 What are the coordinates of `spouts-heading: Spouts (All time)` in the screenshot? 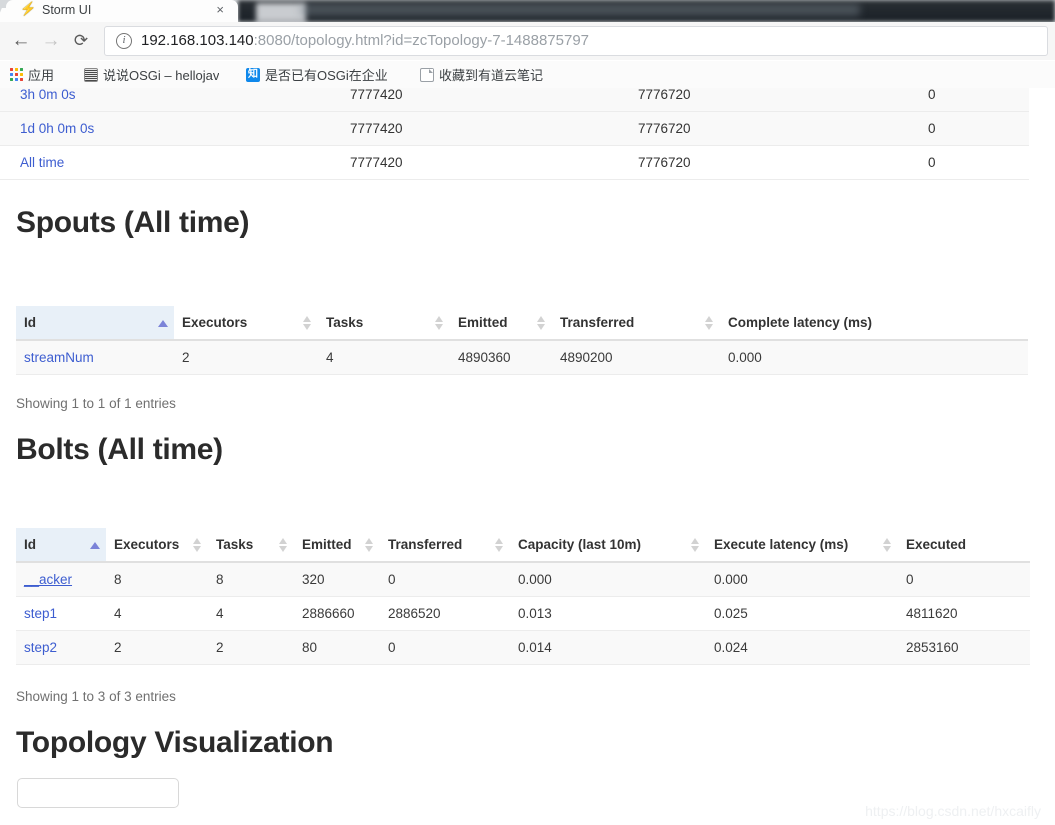 It's located at (133, 222).